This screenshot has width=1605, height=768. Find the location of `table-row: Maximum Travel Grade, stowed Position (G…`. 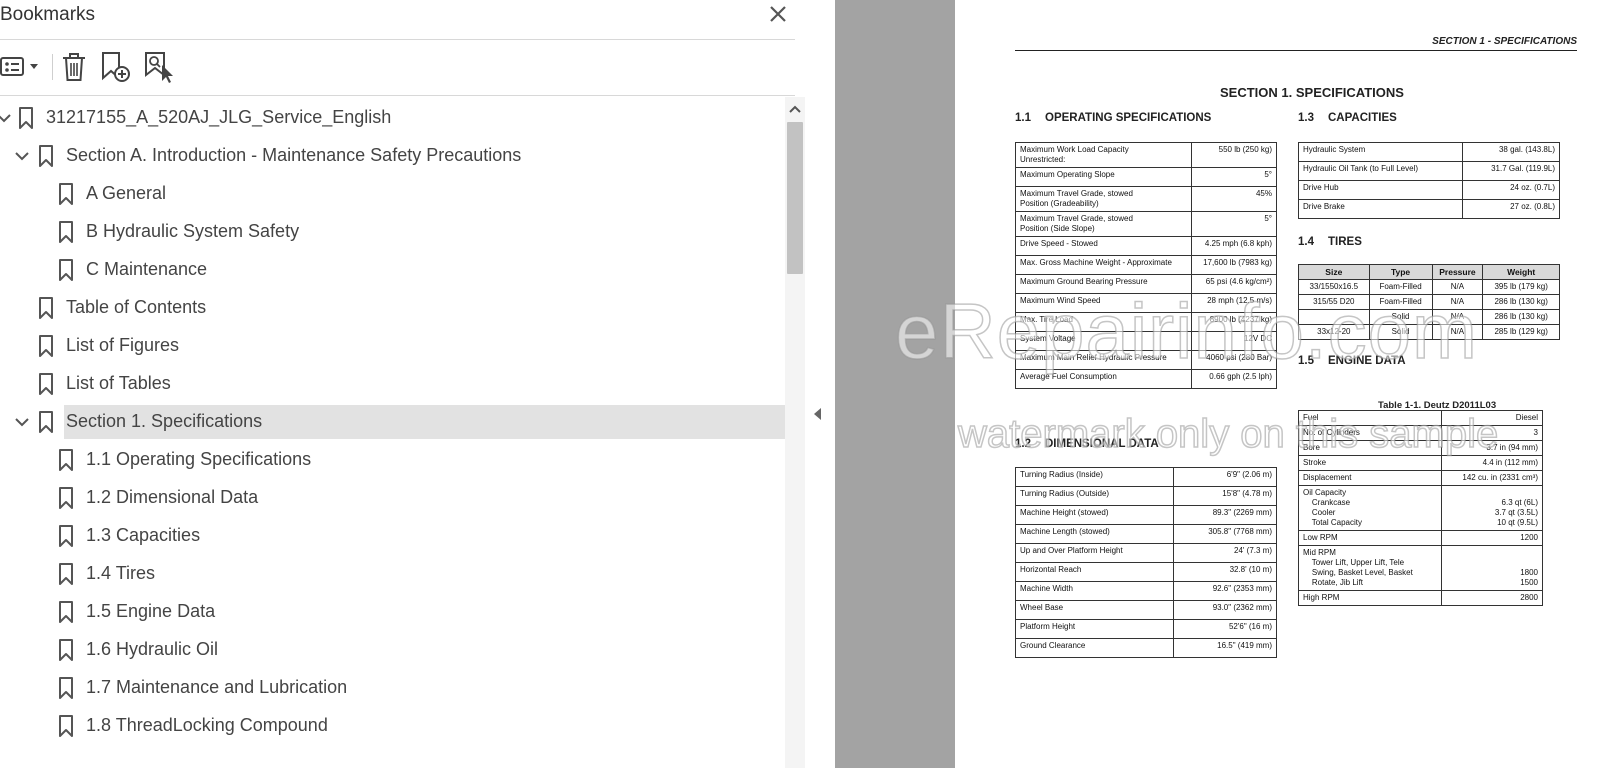

table-row: Maximum Travel Grade, stowed Position (G… is located at coordinates (1146, 199).